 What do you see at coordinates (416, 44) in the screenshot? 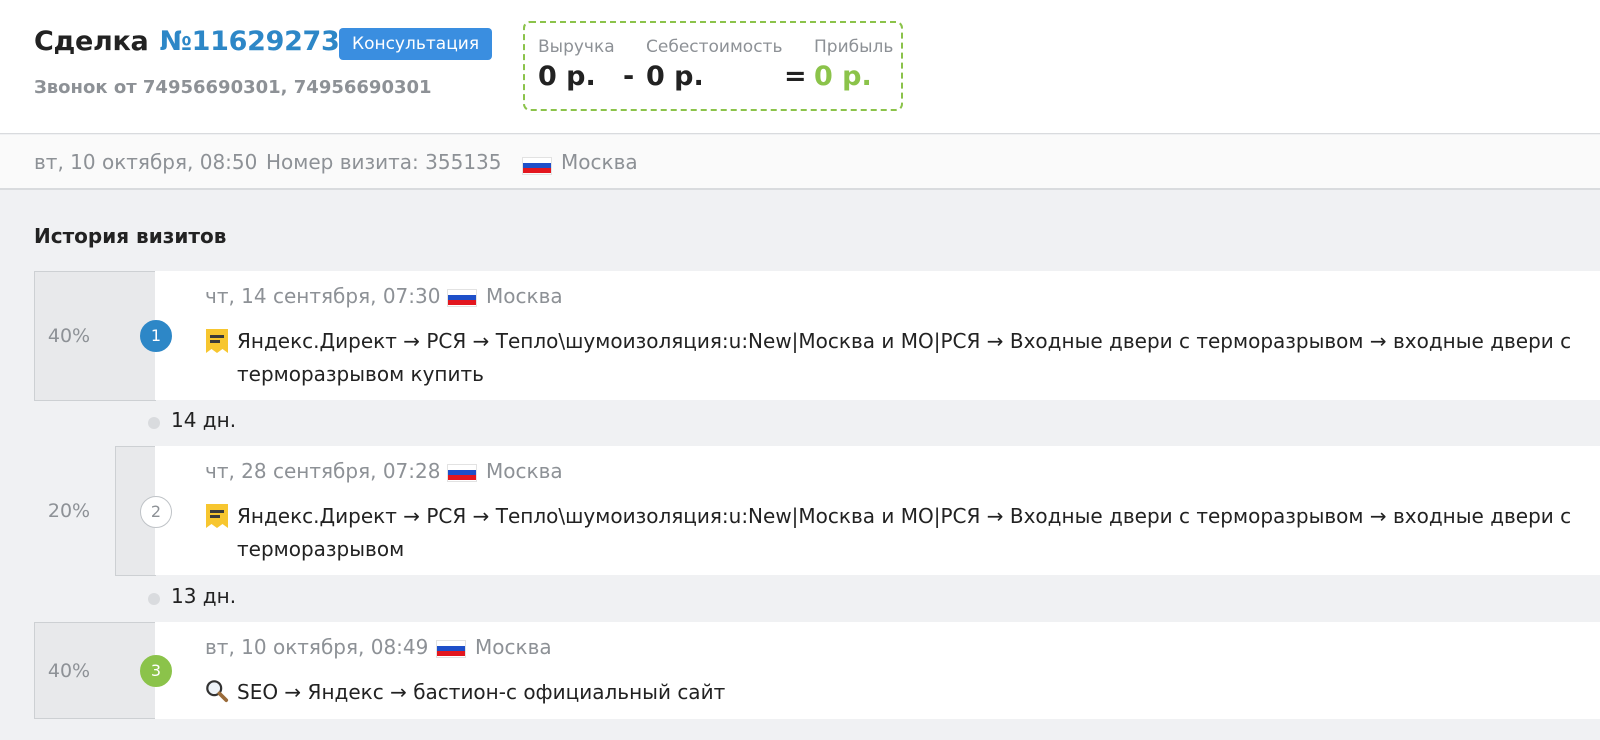
I see `status-badge: Консультация` at bounding box center [416, 44].